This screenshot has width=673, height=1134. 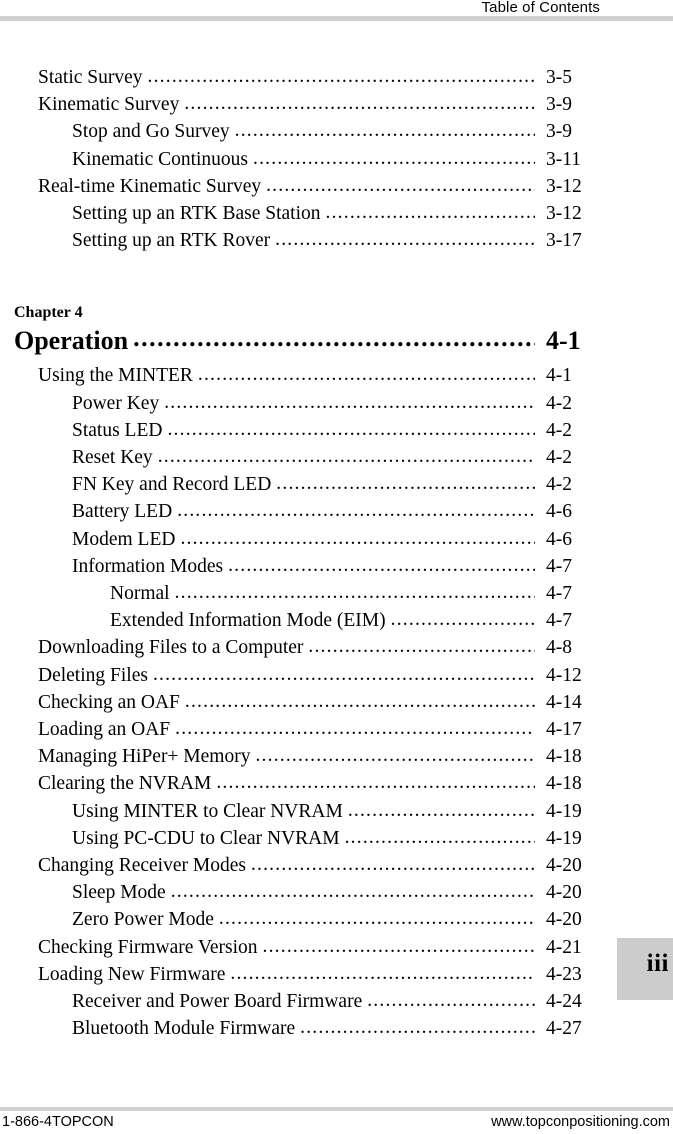 I want to click on toc-entry-title: Normal, so click(x=140, y=594).